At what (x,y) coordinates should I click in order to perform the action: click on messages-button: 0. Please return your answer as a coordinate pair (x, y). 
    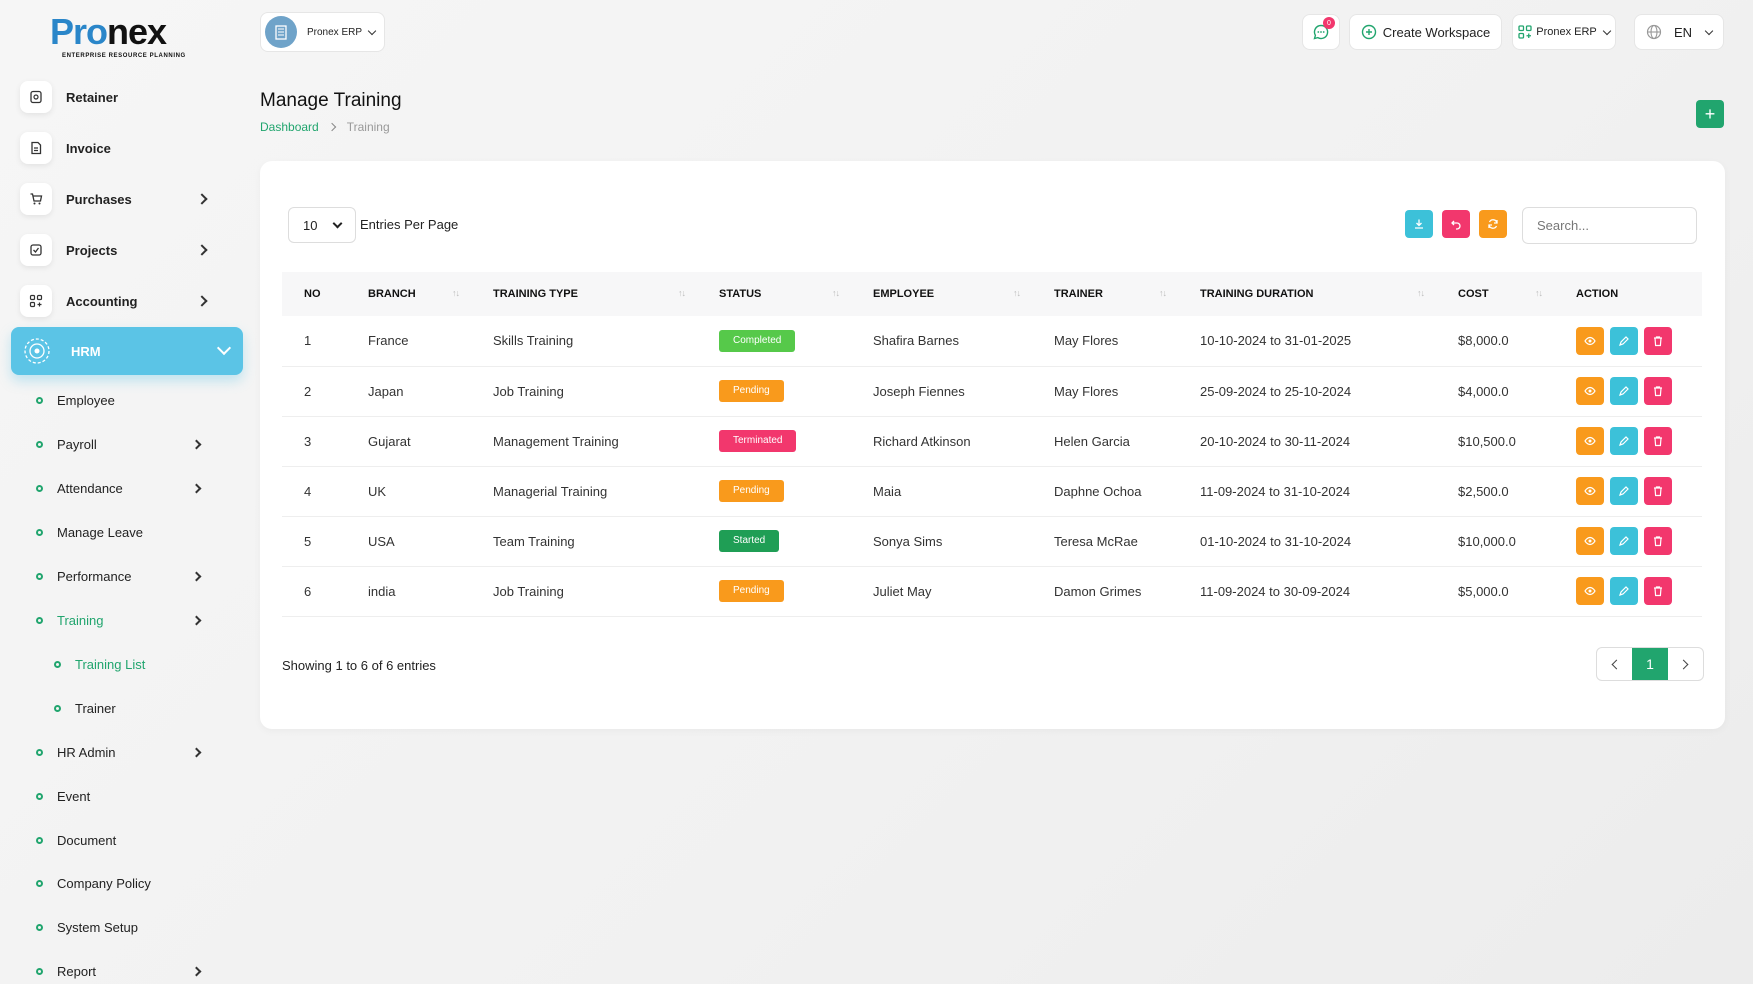
    Looking at the image, I should click on (1321, 32).